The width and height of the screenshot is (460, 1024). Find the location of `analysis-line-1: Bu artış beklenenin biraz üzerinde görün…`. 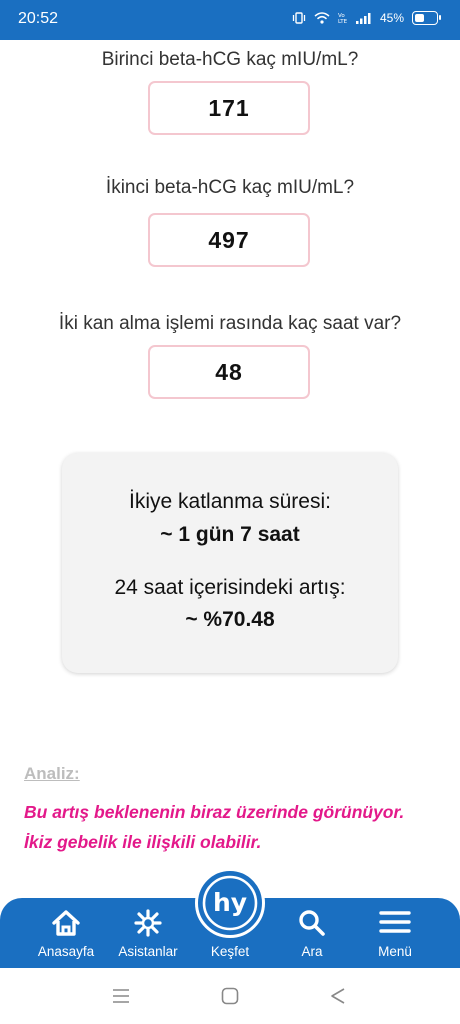

analysis-line-1: Bu artış beklenenin biraz üzerinde görün… is located at coordinates (214, 812).